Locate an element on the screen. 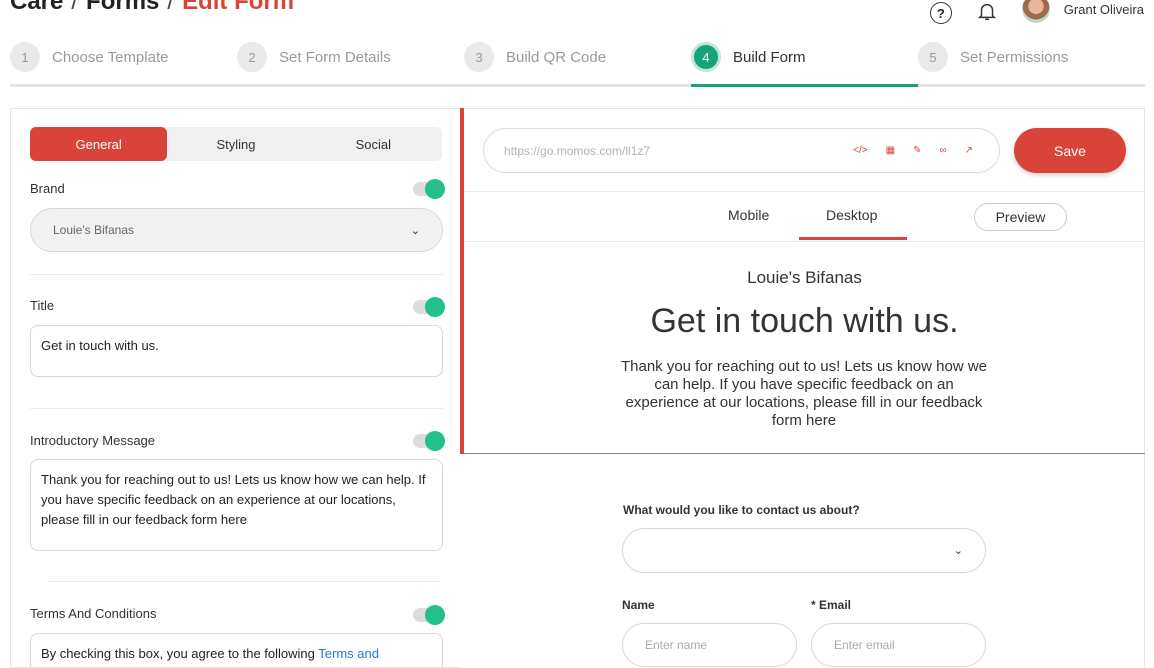 The image size is (1154, 668). title-input: Get in touch with us. is located at coordinates (236, 351).